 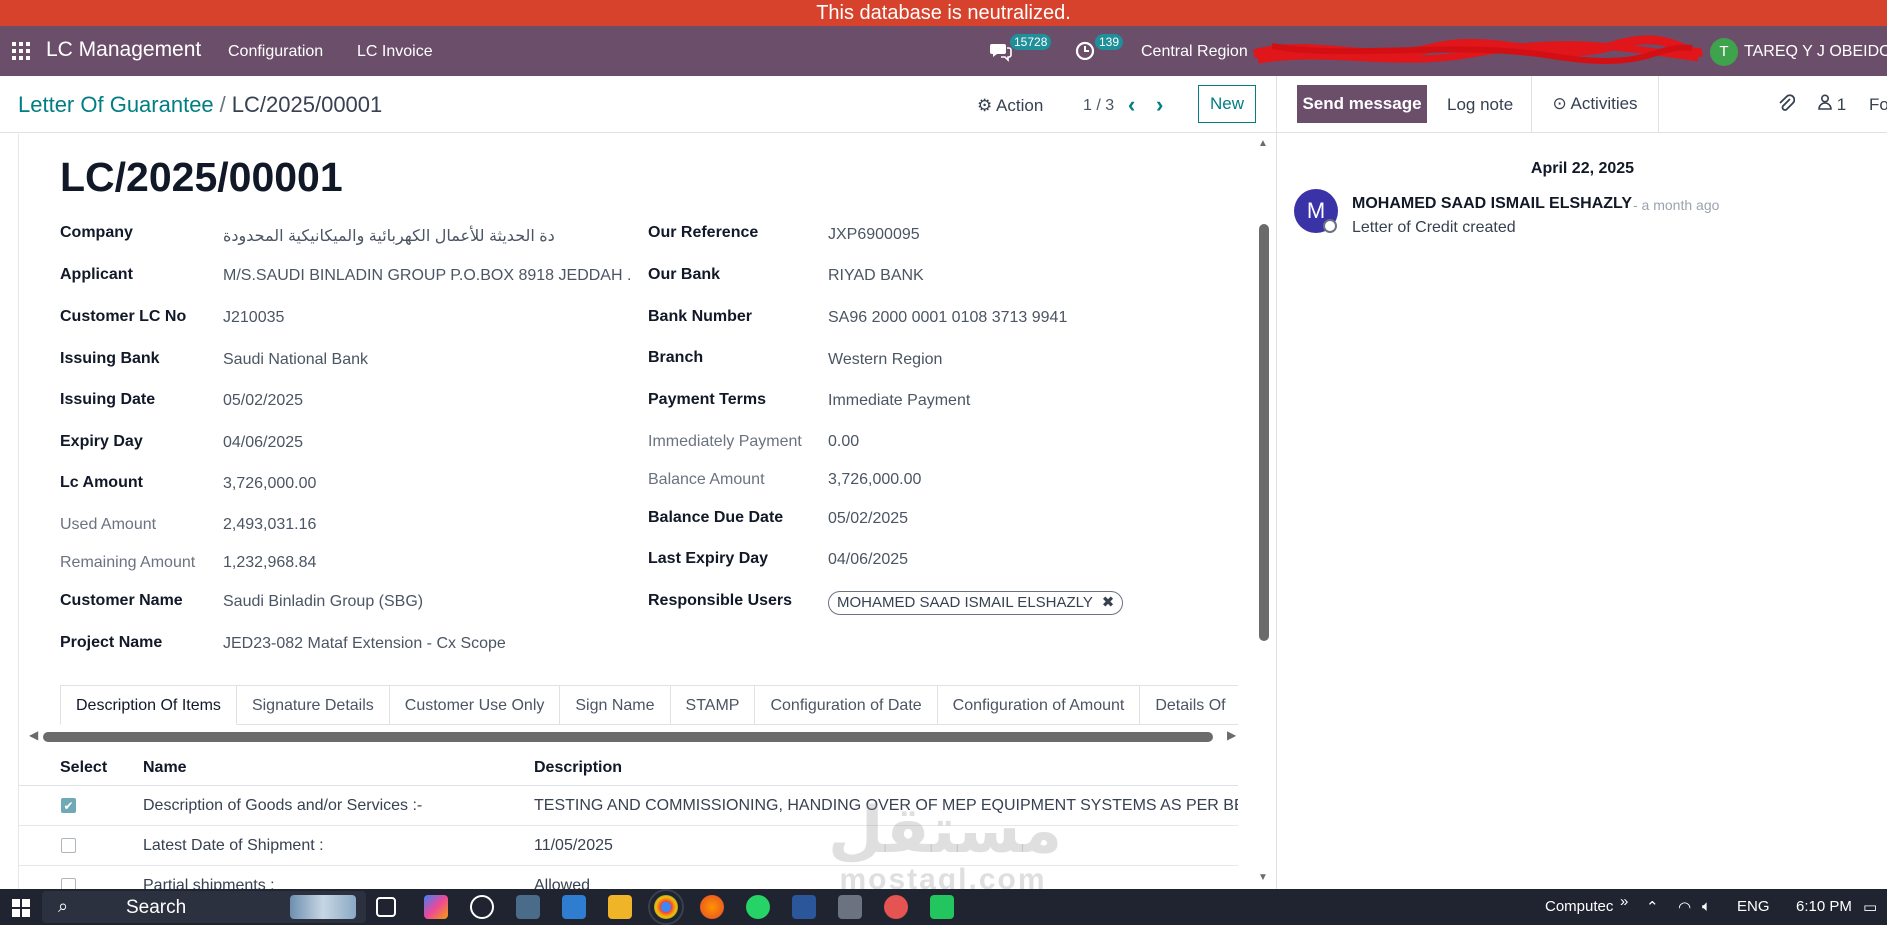 I want to click on user-menu: TAREQ Y J OBEIDO E, so click(x=1815, y=52).